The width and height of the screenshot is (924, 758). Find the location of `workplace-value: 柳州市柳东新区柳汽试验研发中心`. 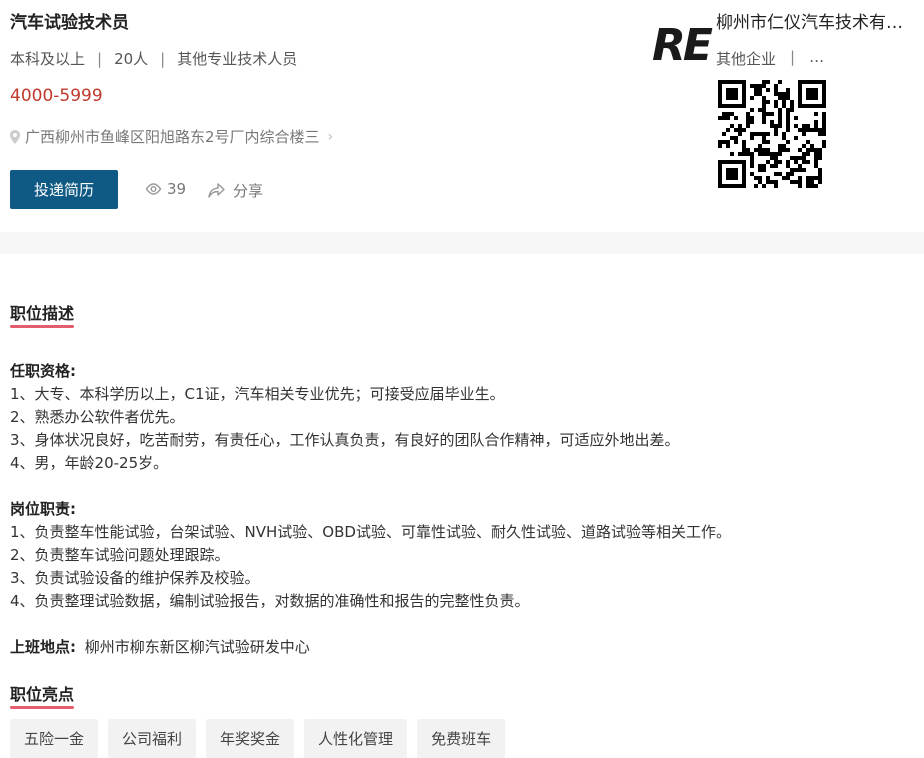

workplace-value: 柳州市柳东新区柳汽试验研发中心 is located at coordinates (197, 647).